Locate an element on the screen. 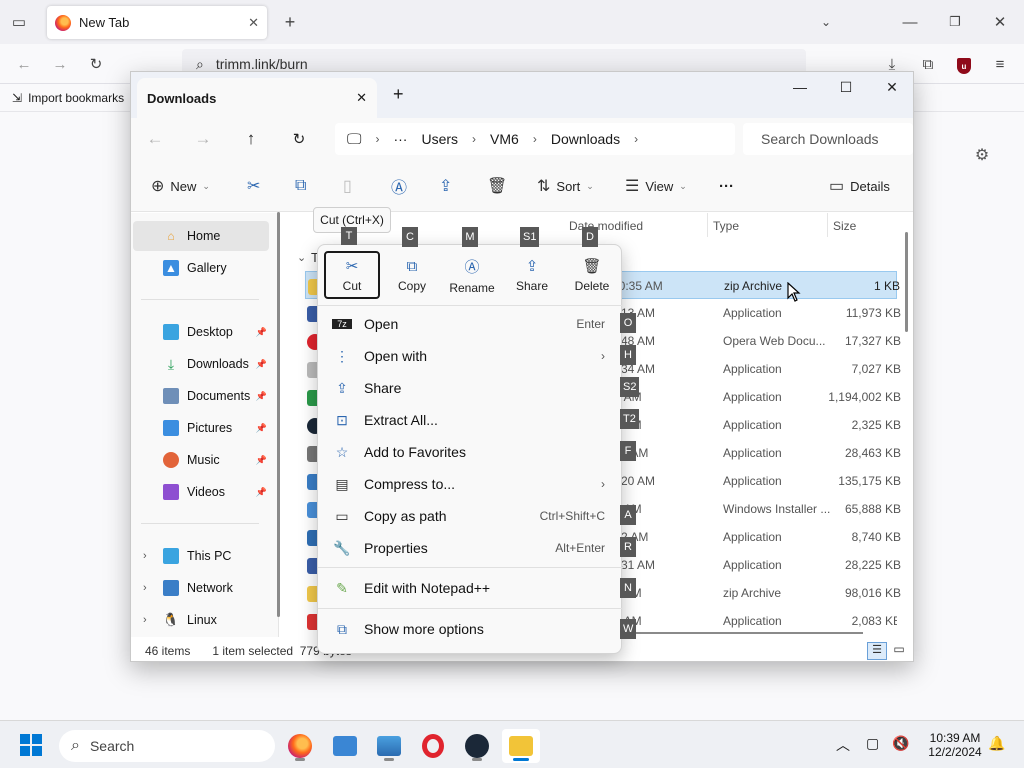 This screenshot has height=768, width=1024. breadcrumb-vm6: VM6 is located at coordinates (504, 139).